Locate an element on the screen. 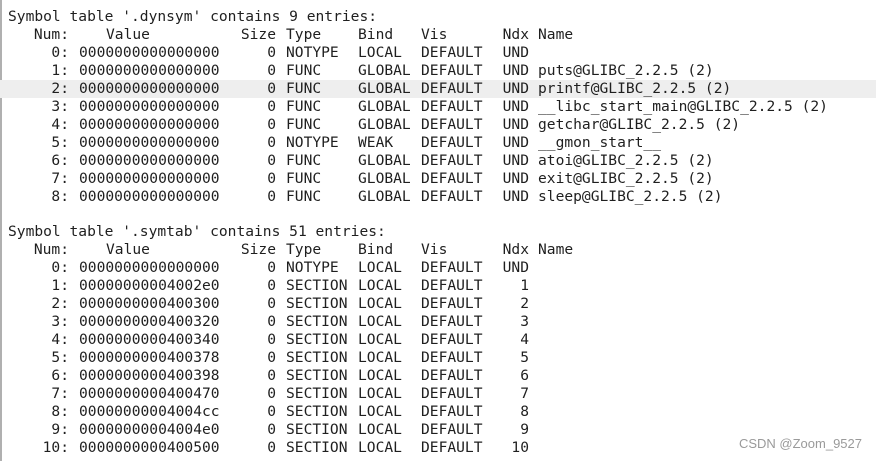 The width and height of the screenshot is (876, 461). symbol-row: 2: 0000000000400300 0 SECTION LOCAL DEFAULT 2 is located at coordinates (438, 304).